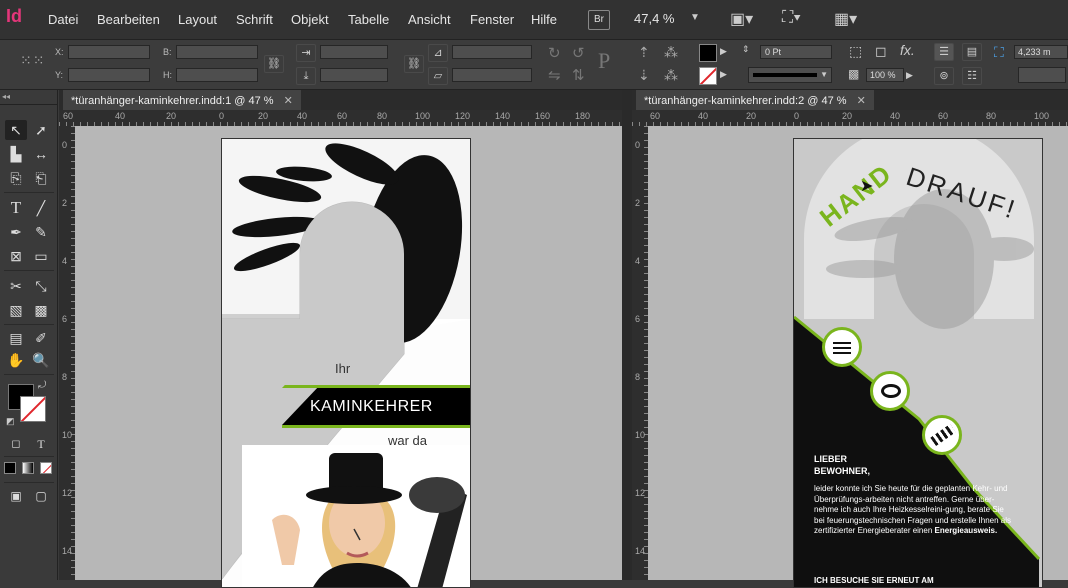  Describe the element at coordinates (438, 76) in the screenshot. I see `shear-icon: ▱` at that location.